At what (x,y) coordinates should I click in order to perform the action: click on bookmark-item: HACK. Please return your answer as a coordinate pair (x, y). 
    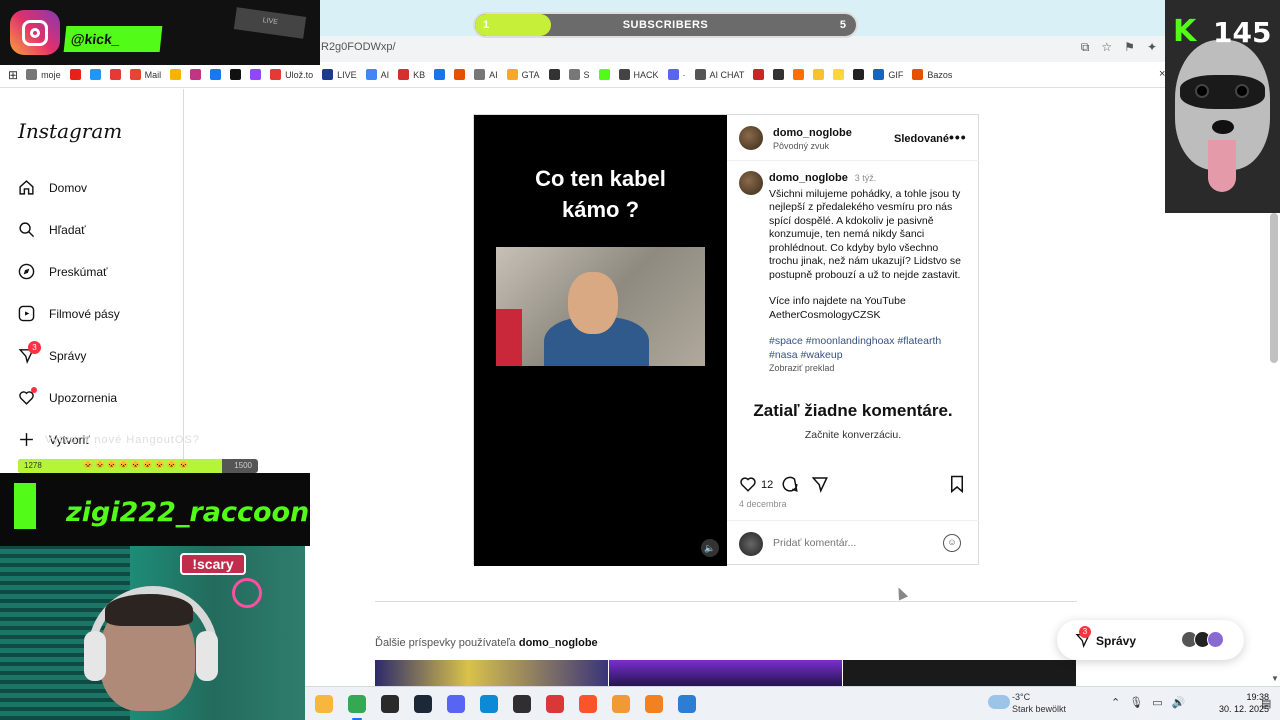
    Looking at the image, I should click on (638, 74).